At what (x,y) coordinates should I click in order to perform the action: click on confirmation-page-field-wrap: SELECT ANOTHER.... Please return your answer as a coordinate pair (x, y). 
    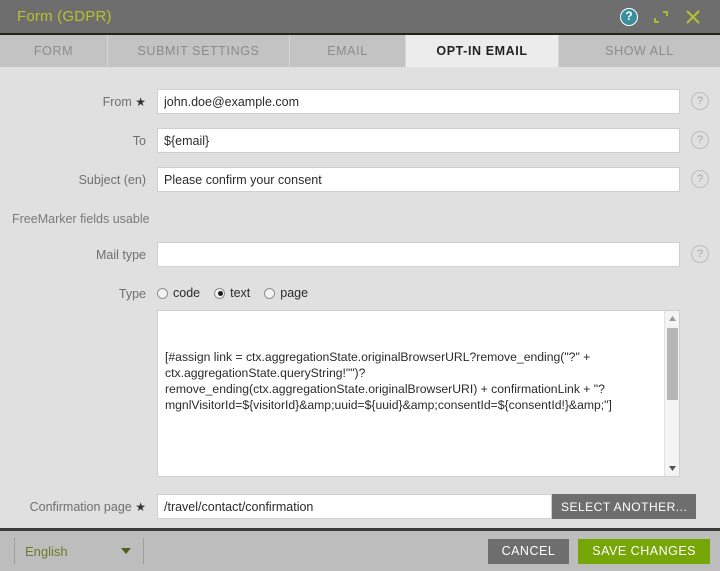
    Looking at the image, I should click on (429, 506).